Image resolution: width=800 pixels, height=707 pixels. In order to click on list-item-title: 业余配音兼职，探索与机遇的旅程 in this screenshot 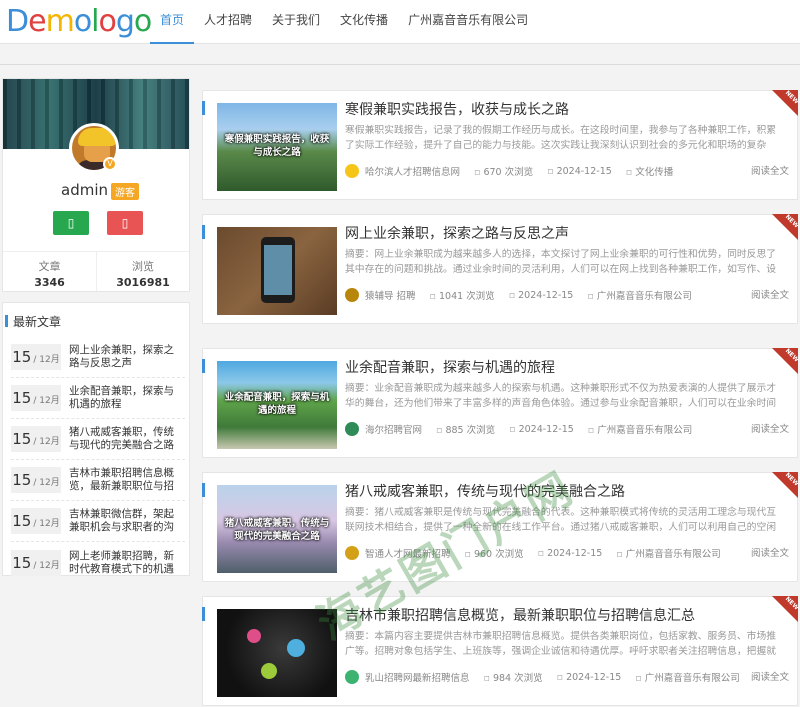, I will do `click(126, 398)`.